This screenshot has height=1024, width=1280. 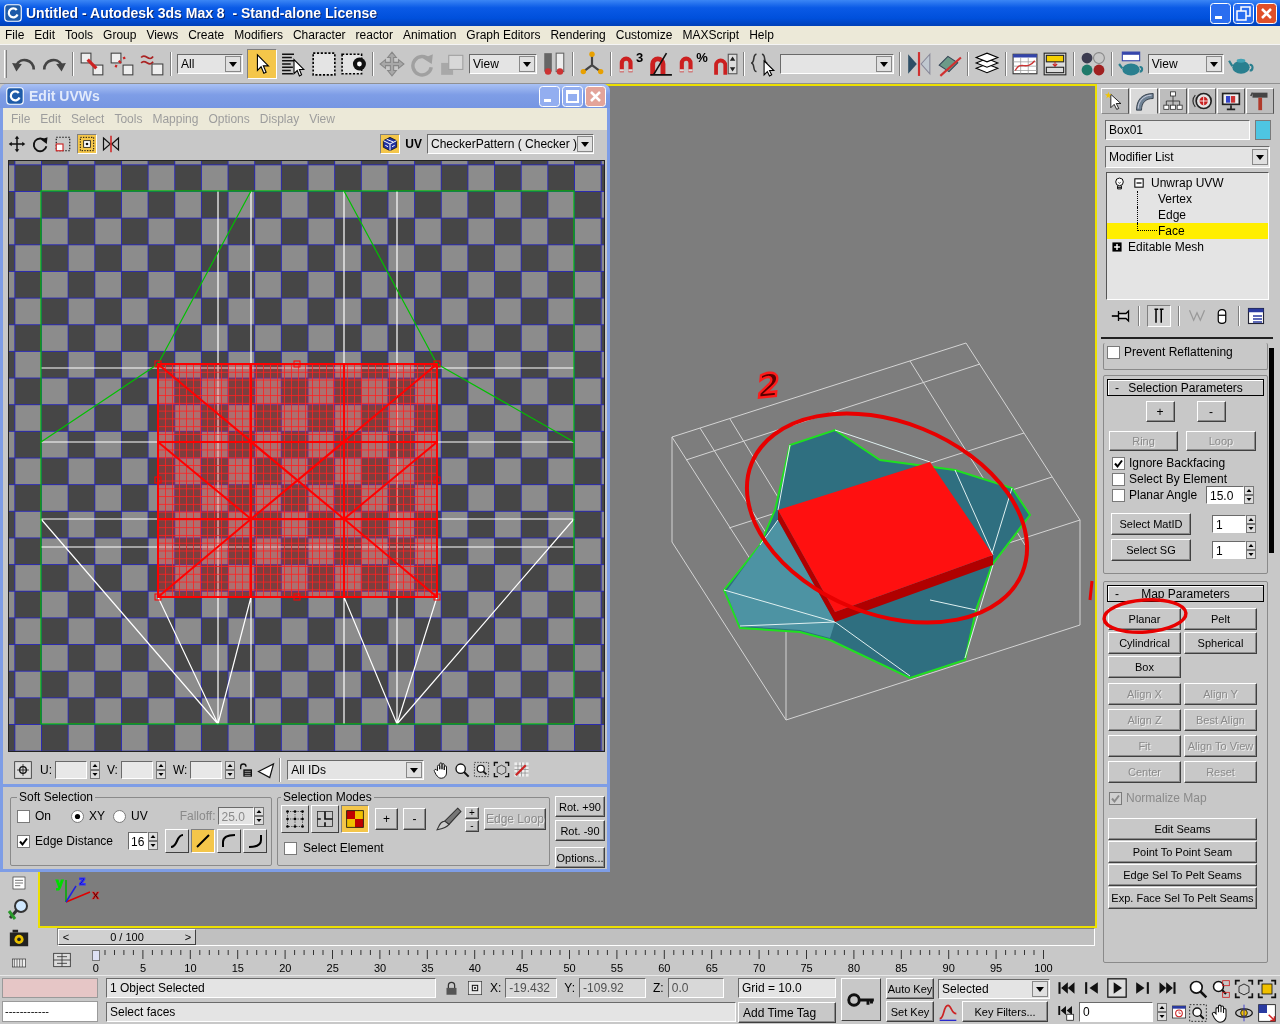 I want to click on checkbox-label: Ignore Backfacing, so click(x=1177, y=463).